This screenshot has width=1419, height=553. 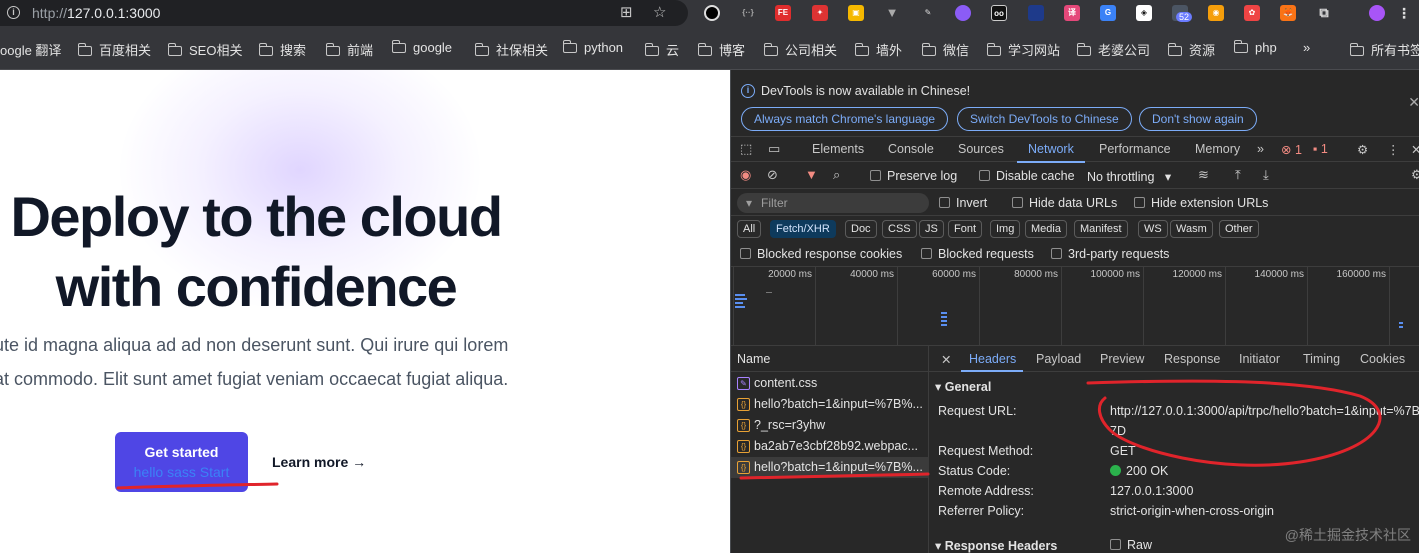 I want to click on chip-other: Other, so click(x=1239, y=229).